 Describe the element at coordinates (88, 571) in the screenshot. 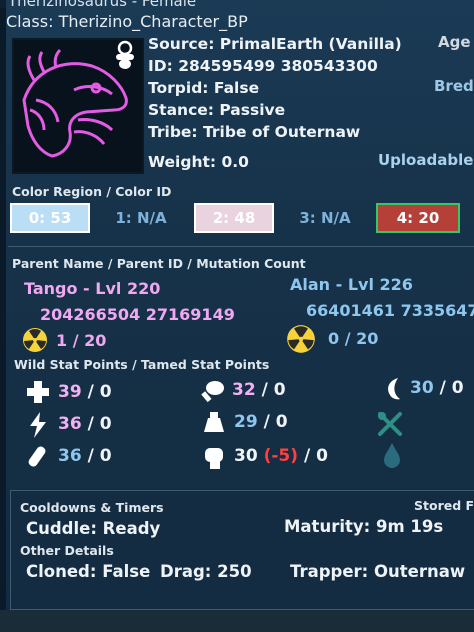

I see `cloned-text: Cloned: False` at that location.